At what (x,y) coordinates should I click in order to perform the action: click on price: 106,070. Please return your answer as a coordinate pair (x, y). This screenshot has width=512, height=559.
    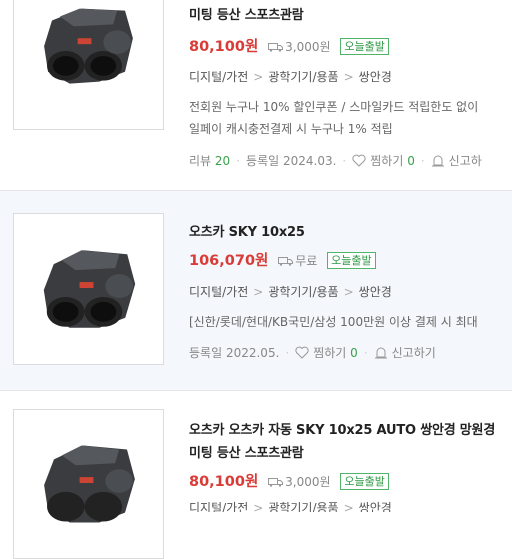
    Looking at the image, I should click on (222, 261).